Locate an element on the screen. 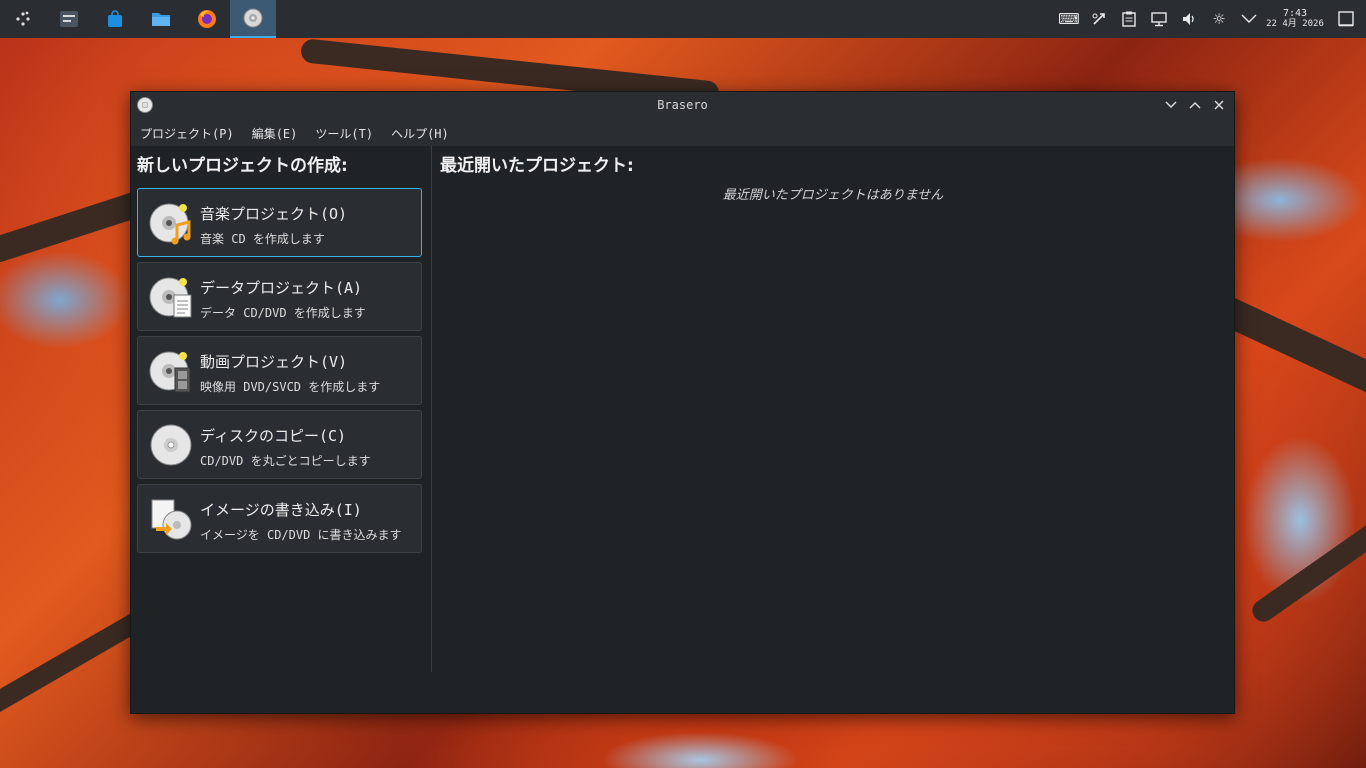  close-button is located at coordinates (1219, 105).